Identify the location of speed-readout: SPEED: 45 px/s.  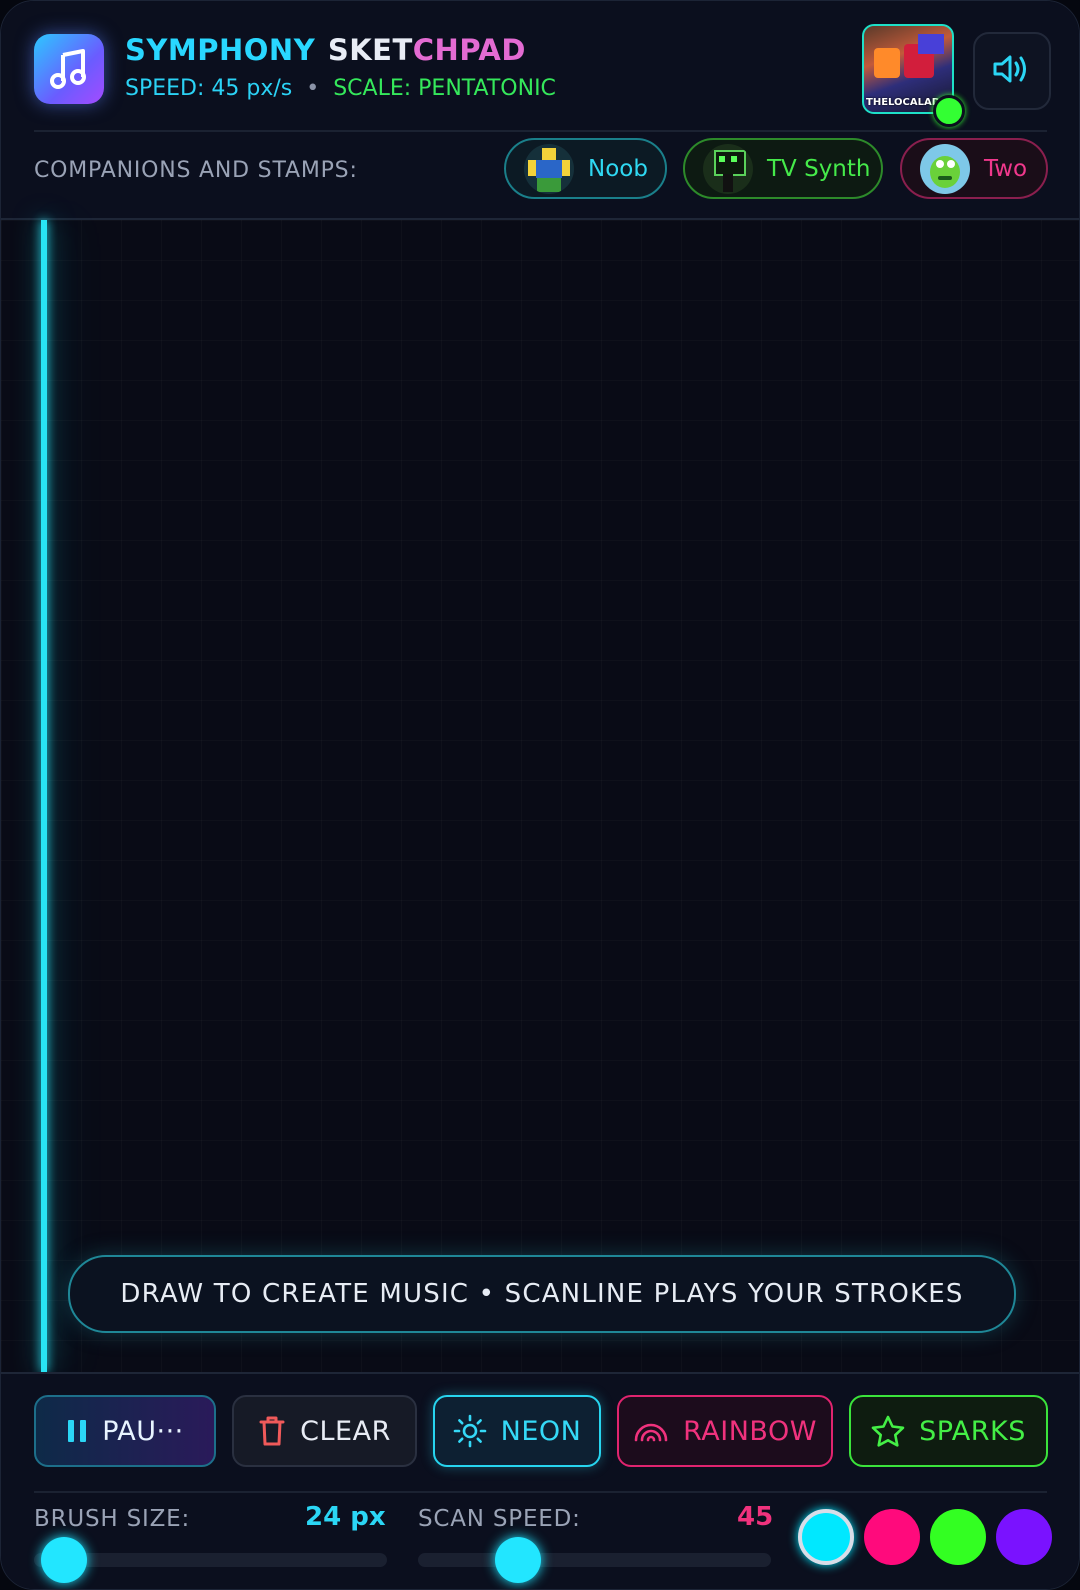
(209, 88).